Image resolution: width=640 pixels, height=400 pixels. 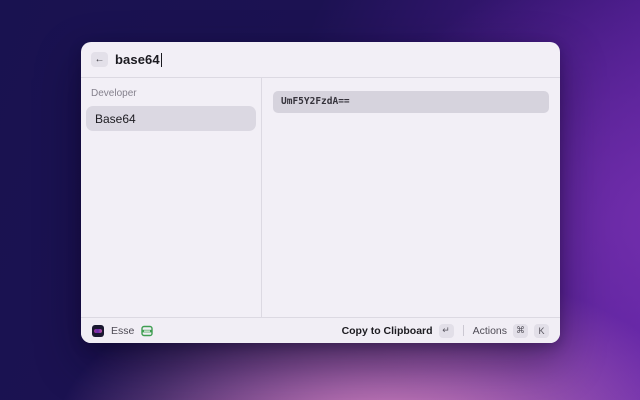 I want to click on footer-actions: Copy to Clipboard ↵ Actions ⌘ K, so click(x=445, y=330).